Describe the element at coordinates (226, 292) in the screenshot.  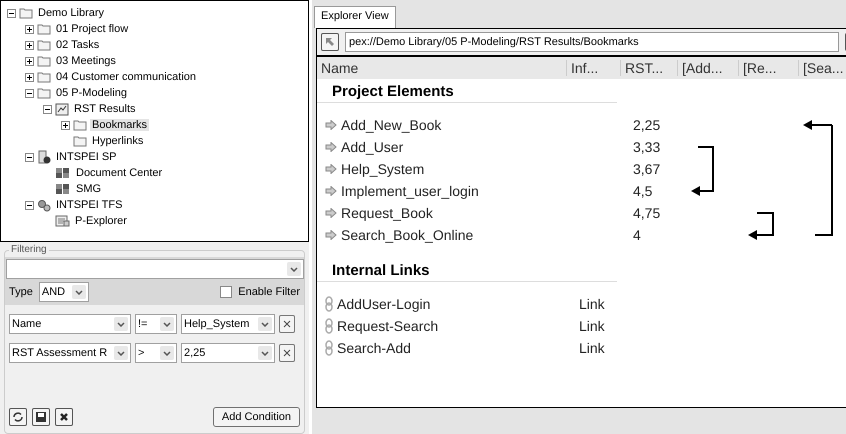
I see `enable-filter-checkbox` at that location.